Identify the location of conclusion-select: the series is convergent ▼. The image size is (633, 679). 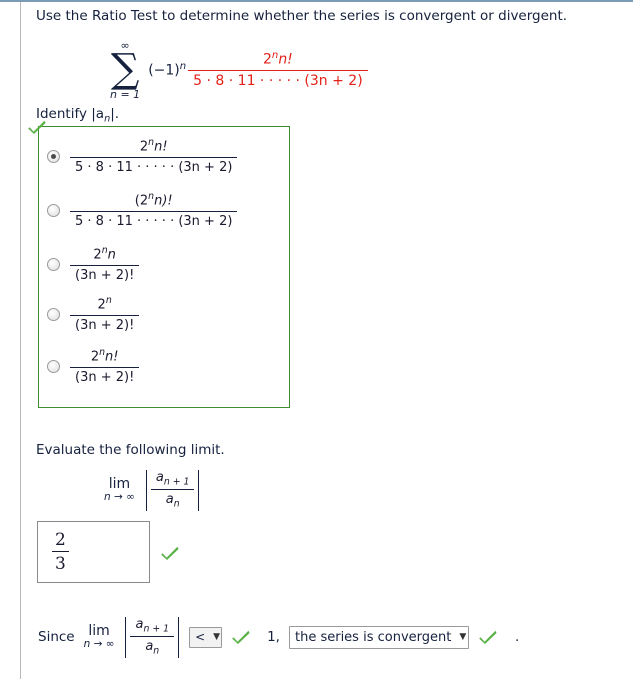
(378, 637).